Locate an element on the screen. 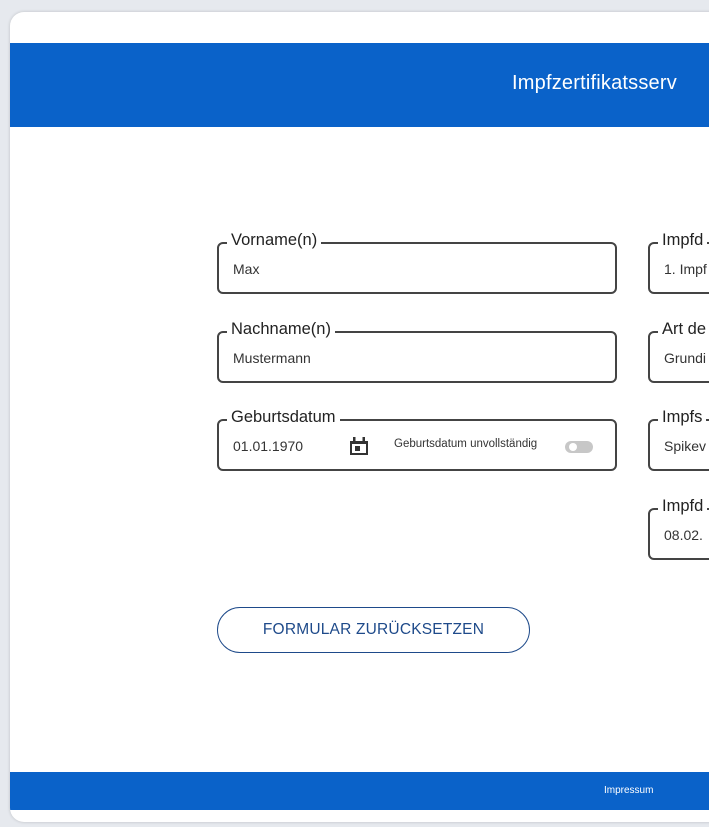 This screenshot has height=827, width=709. vaccination-date-field: Impfd 08.02. is located at coordinates (678, 527).